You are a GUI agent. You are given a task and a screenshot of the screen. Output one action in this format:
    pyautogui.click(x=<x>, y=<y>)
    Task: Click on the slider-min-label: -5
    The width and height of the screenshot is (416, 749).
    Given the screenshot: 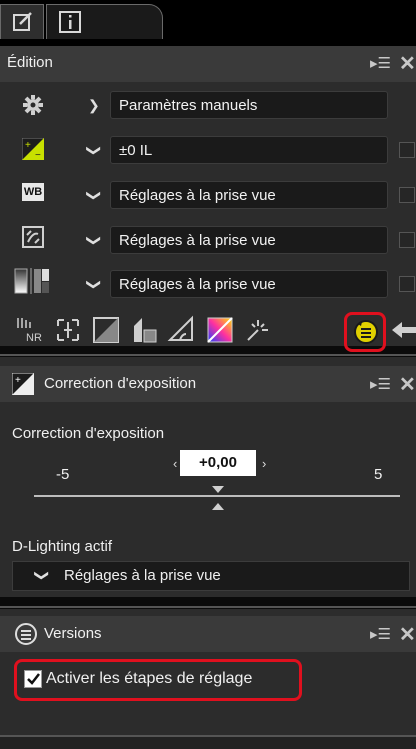 What is the action you would take?
    pyautogui.click(x=63, y=474)
    